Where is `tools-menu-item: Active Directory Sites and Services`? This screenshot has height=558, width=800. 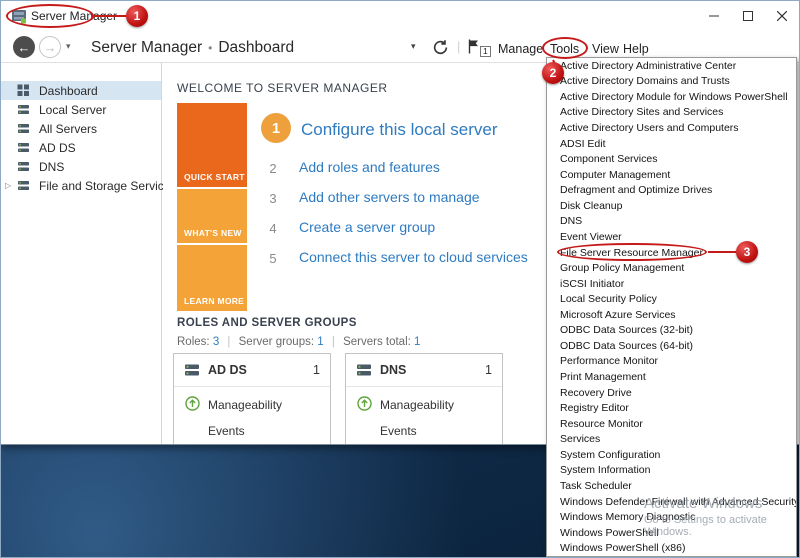 tools-menu-item: Active Directory Sites and Services is located at coordinates (671, 113).